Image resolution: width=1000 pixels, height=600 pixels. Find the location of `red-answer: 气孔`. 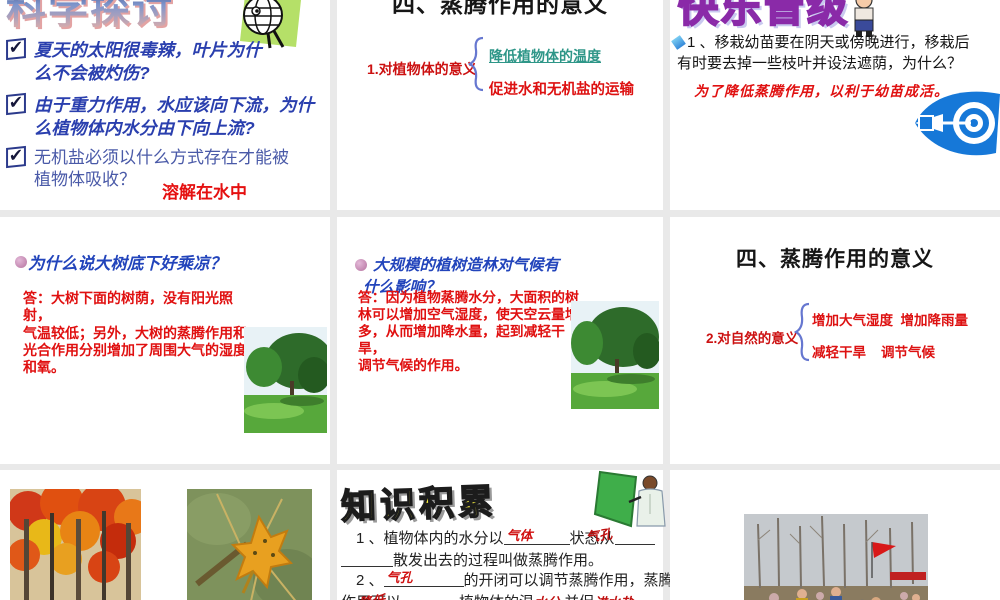

red-answer: 气孔 is located at coordinates (399, 577).